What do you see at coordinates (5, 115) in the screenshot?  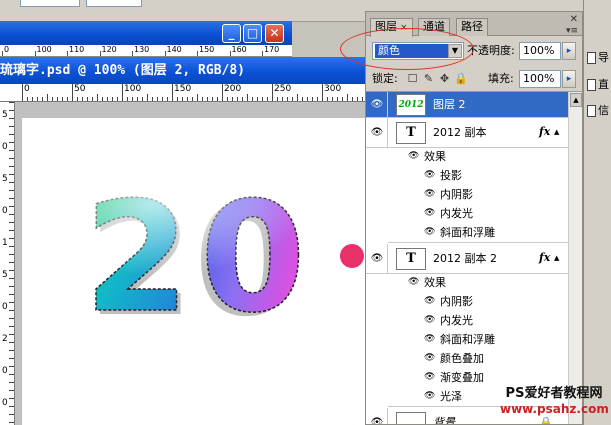 I see `ruler-tick-label: 5` at bounding box center [5, 115].